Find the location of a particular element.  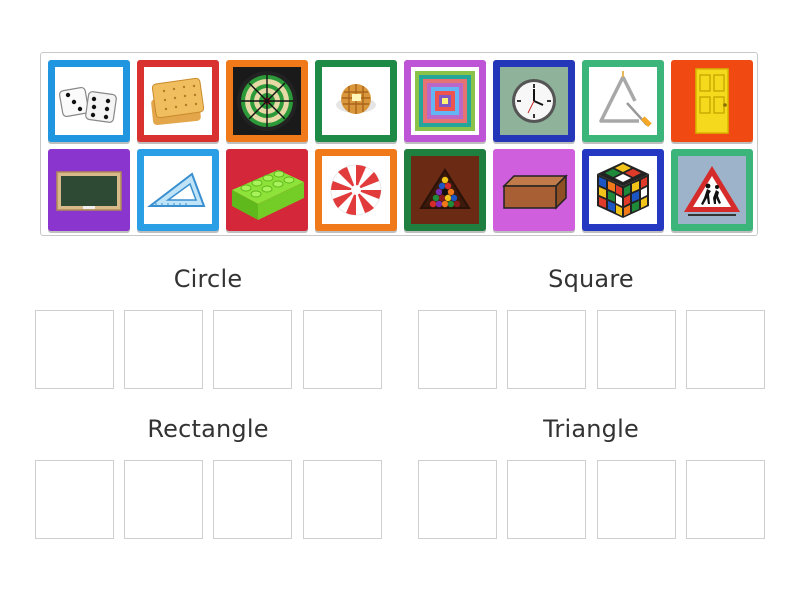

lego-brick-tile is located at coordinates (267, 190).